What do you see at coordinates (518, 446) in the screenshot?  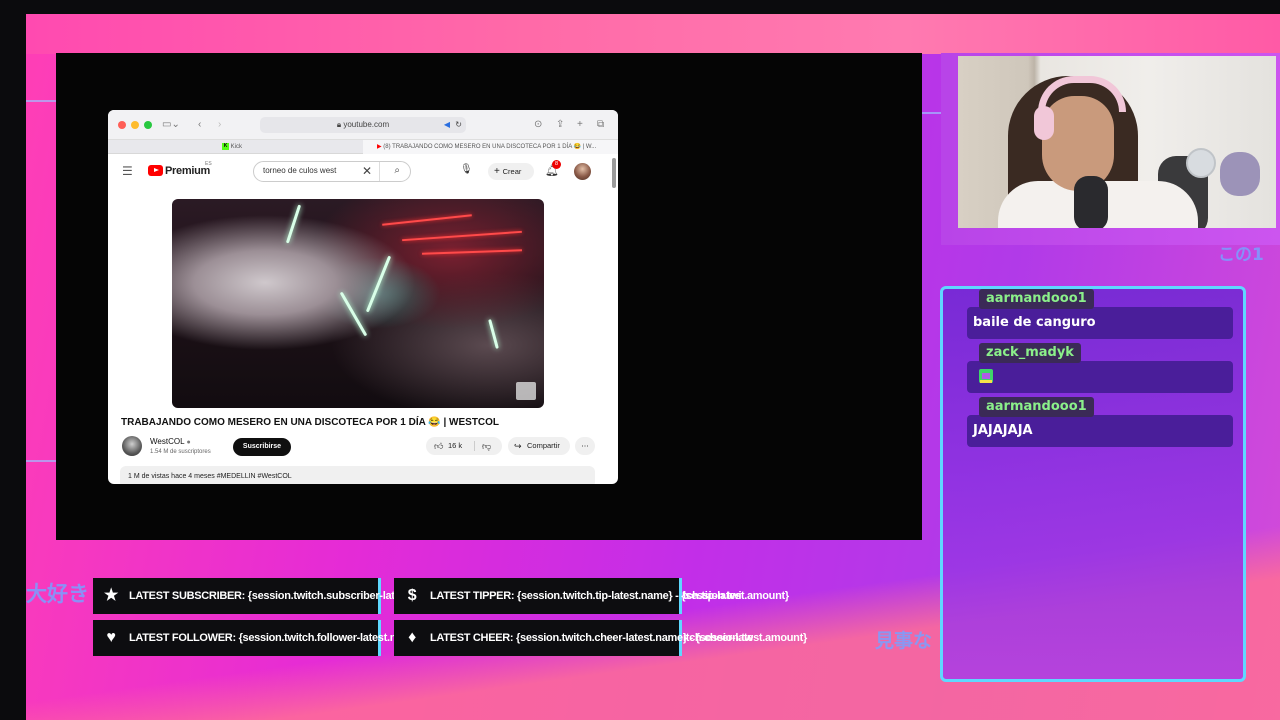 I see `share-arrow-icon: ↪` at bounding box center [518, 446].